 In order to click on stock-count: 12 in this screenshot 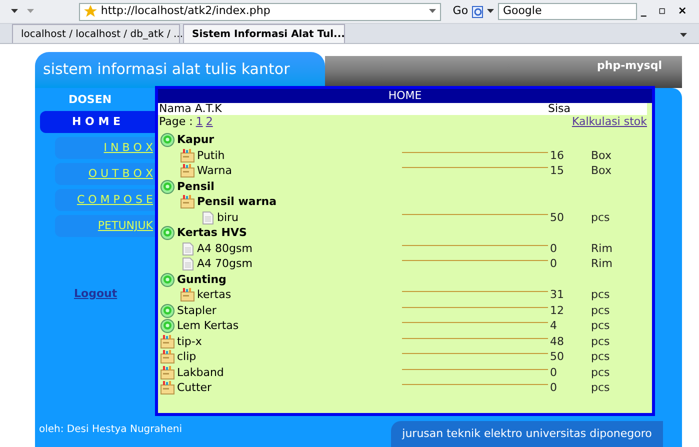, I will do `click(557, 310)`.